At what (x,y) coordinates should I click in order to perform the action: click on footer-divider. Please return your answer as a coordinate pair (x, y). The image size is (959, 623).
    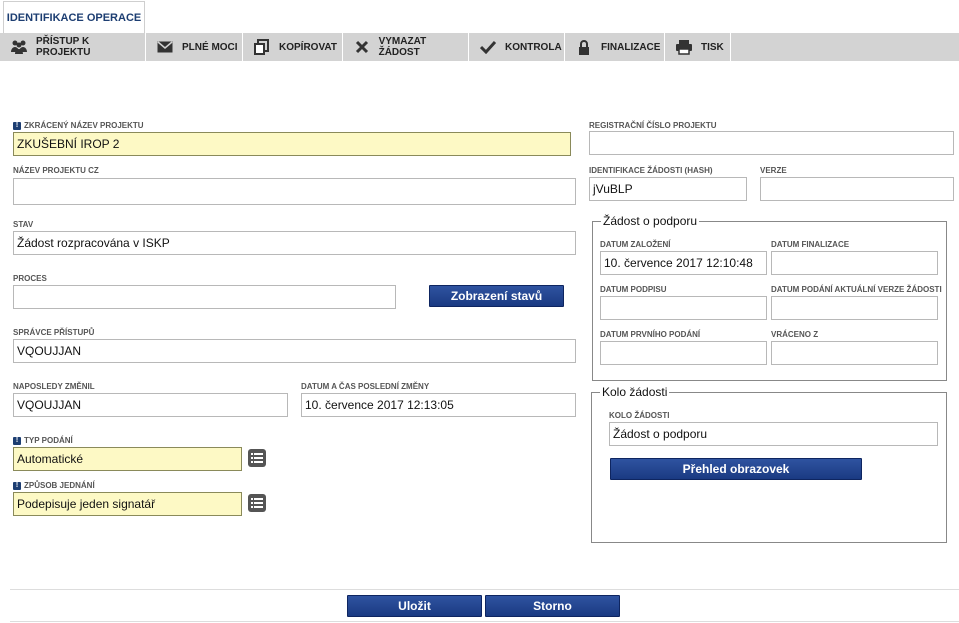
    Looking at the image, I should click on (484, 589).